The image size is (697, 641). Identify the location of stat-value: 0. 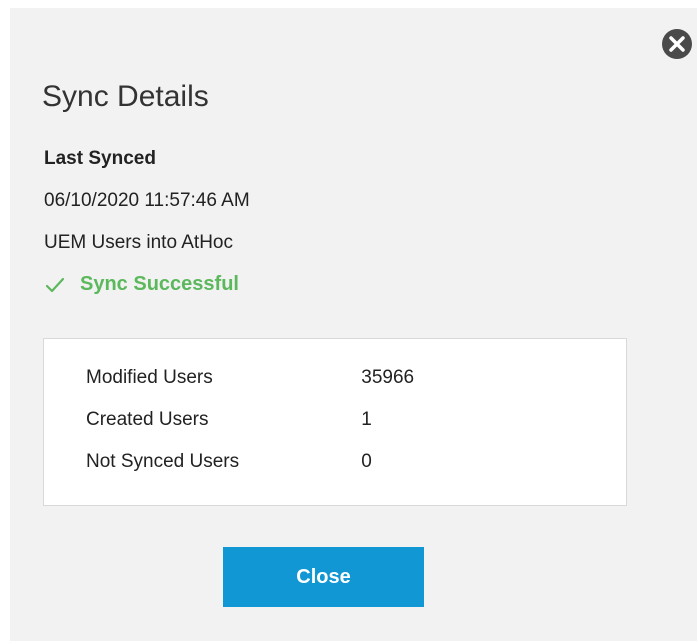
(366, 461).